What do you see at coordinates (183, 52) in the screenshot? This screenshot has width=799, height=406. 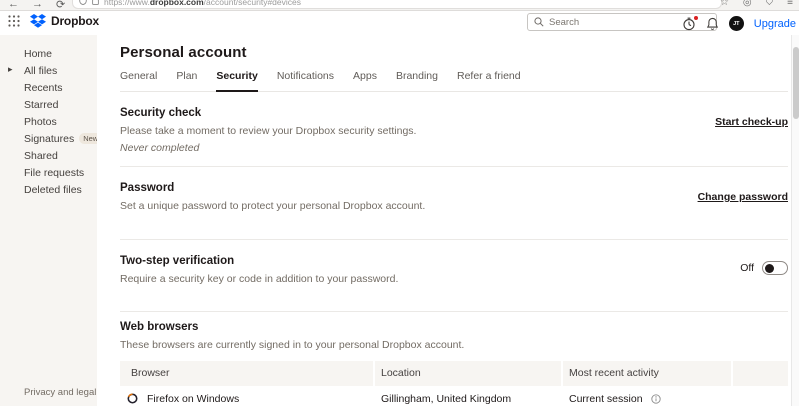 I see `page-title: Personal account` at bounding box center [183, 52].